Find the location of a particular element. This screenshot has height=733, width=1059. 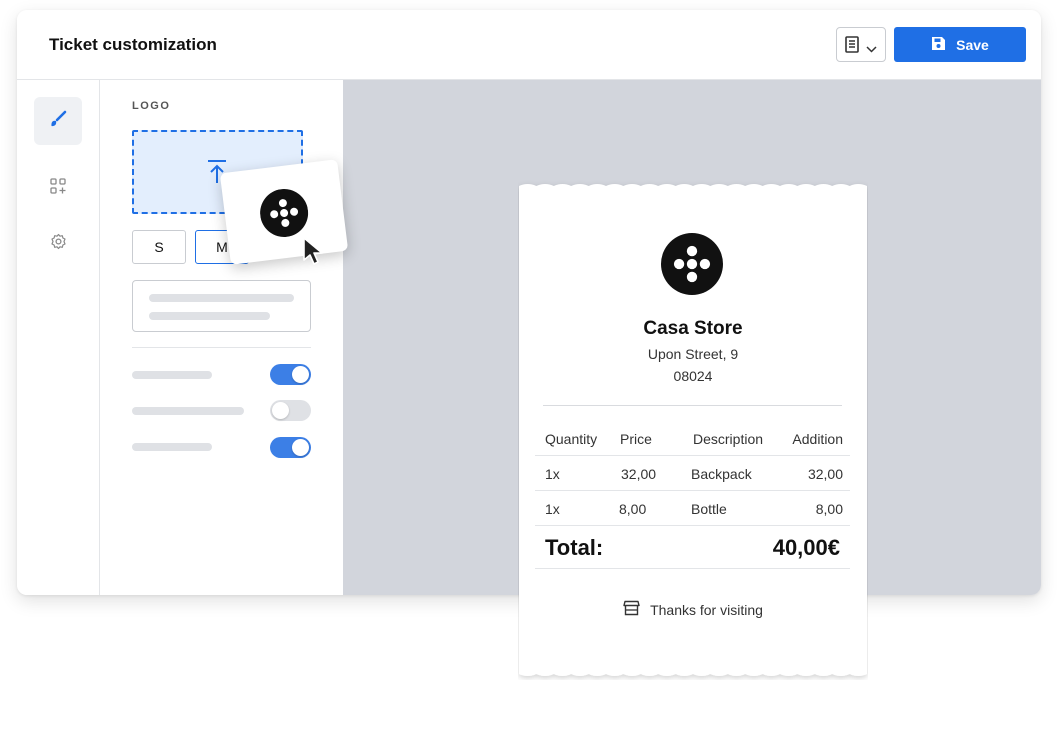

page-title: Ticket customization is located at coordinates (133, 44).